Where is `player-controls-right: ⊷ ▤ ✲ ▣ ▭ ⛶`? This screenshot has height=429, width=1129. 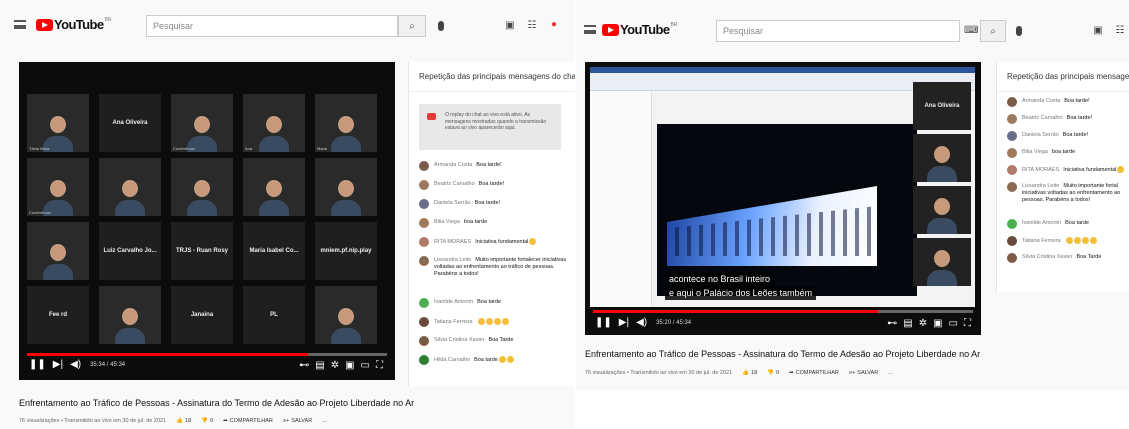
player-controls-right: ⊷ ▤ ✲ ▣ ▭ ⛶ is located at coordinates (929, 323).